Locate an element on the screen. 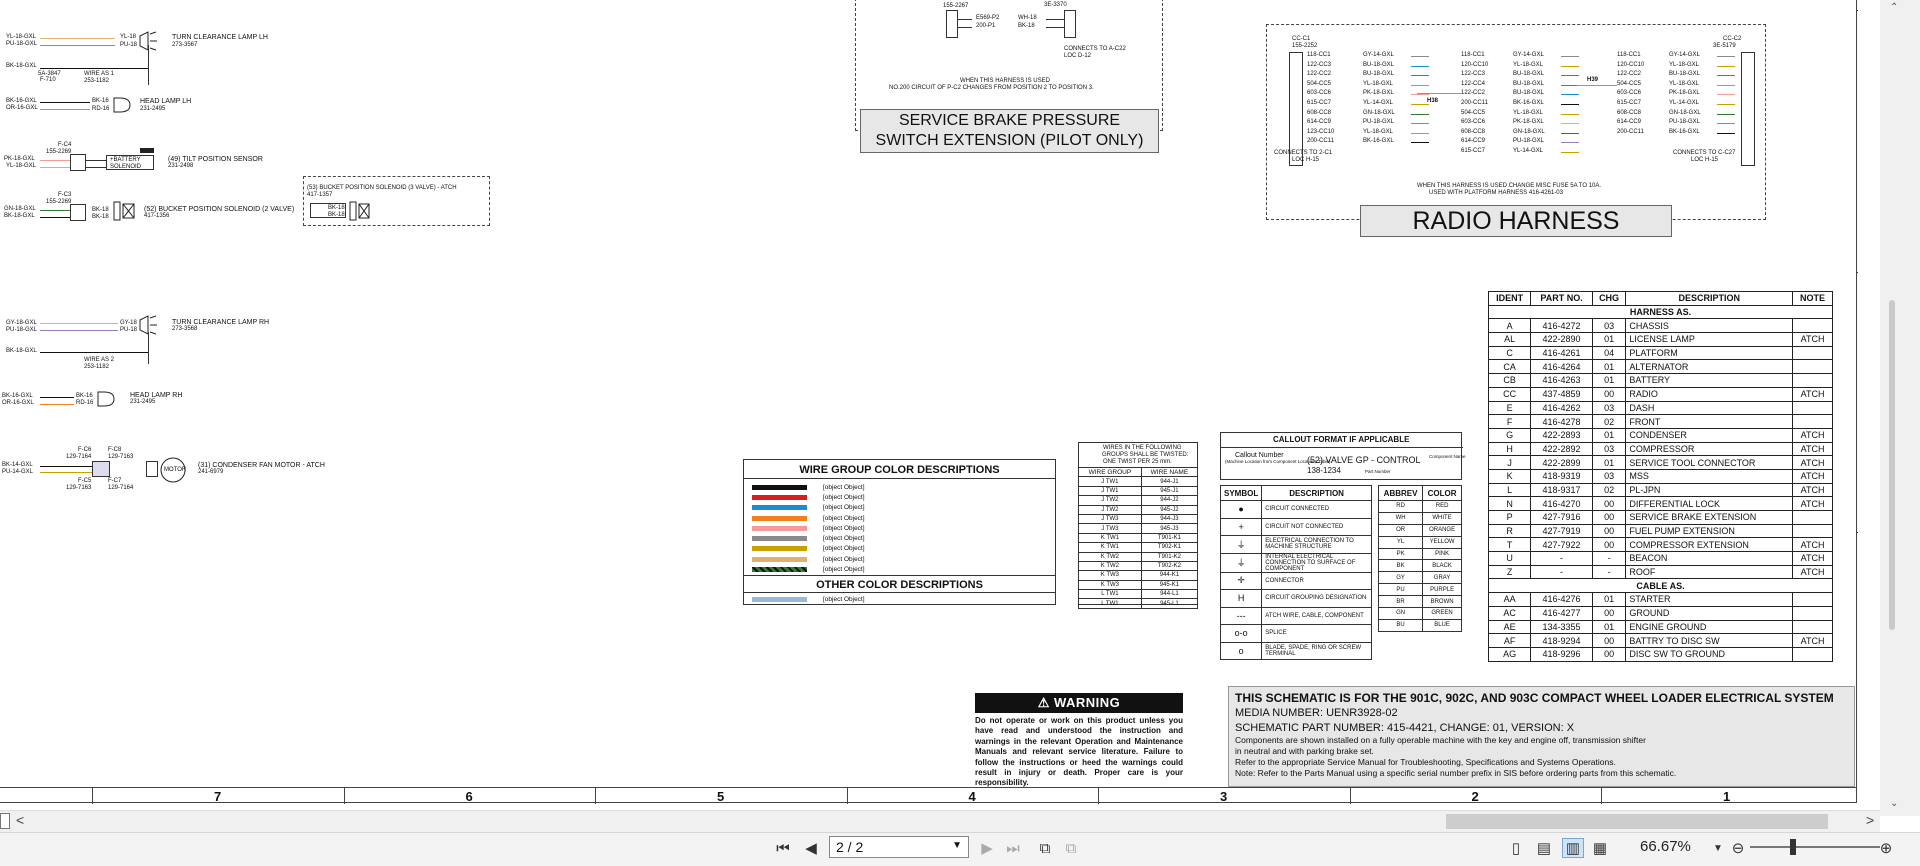  table-cell: PK is located at coordinates (1400, 554).